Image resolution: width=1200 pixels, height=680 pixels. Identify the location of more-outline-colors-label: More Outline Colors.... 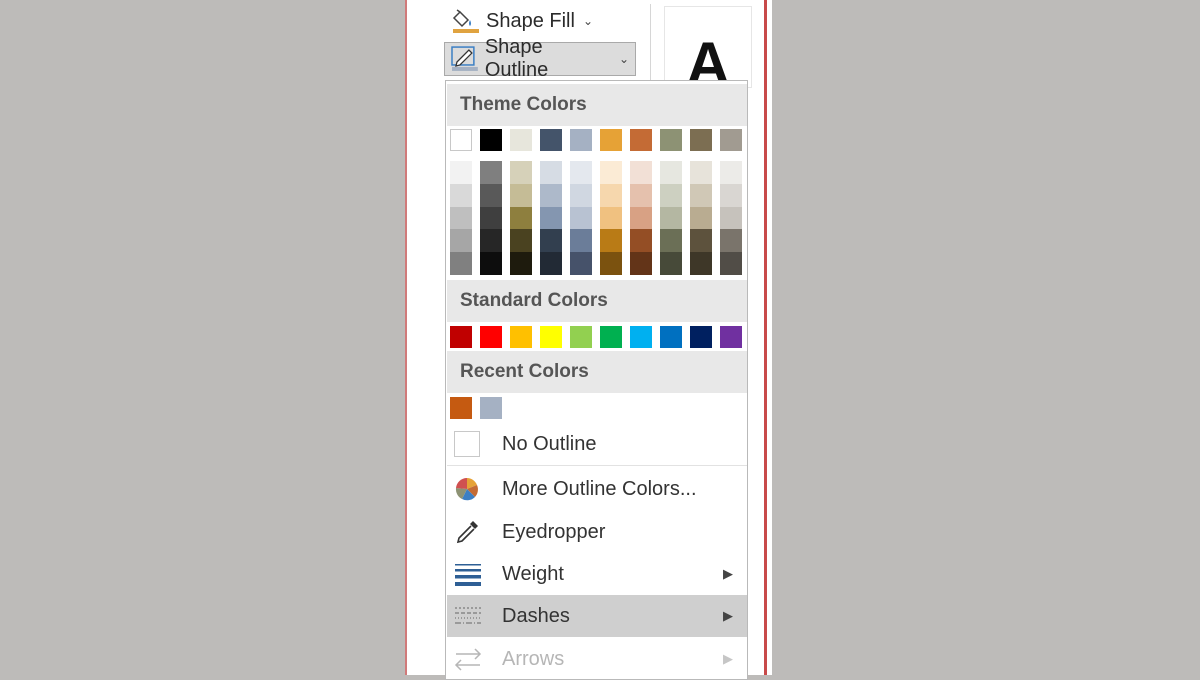
(599, 488).